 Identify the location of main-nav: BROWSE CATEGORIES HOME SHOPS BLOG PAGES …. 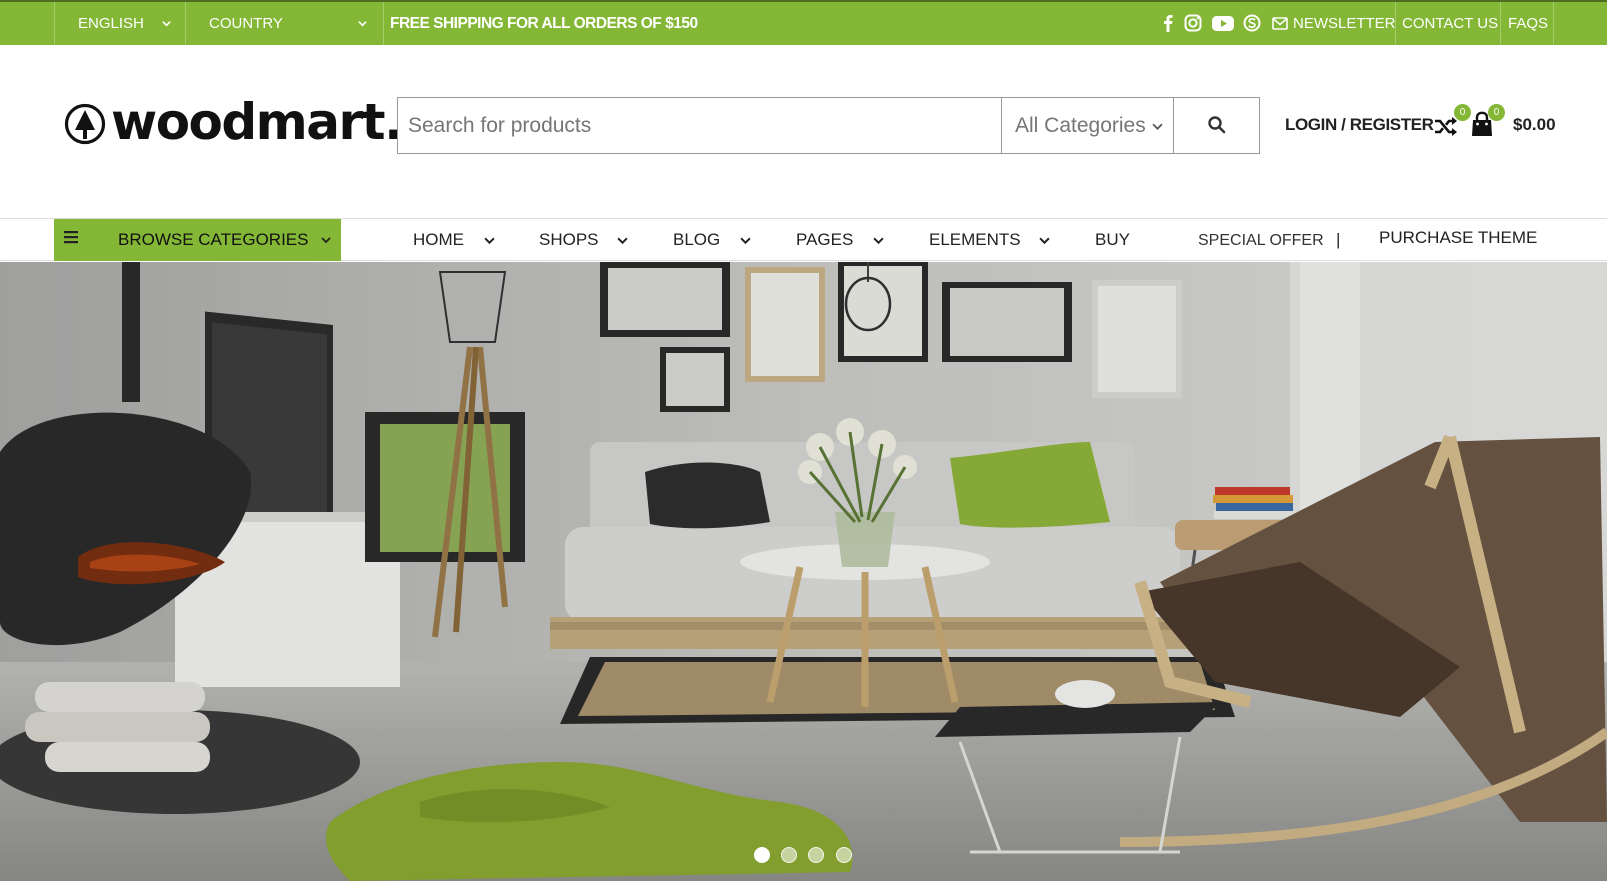
(803, 240).